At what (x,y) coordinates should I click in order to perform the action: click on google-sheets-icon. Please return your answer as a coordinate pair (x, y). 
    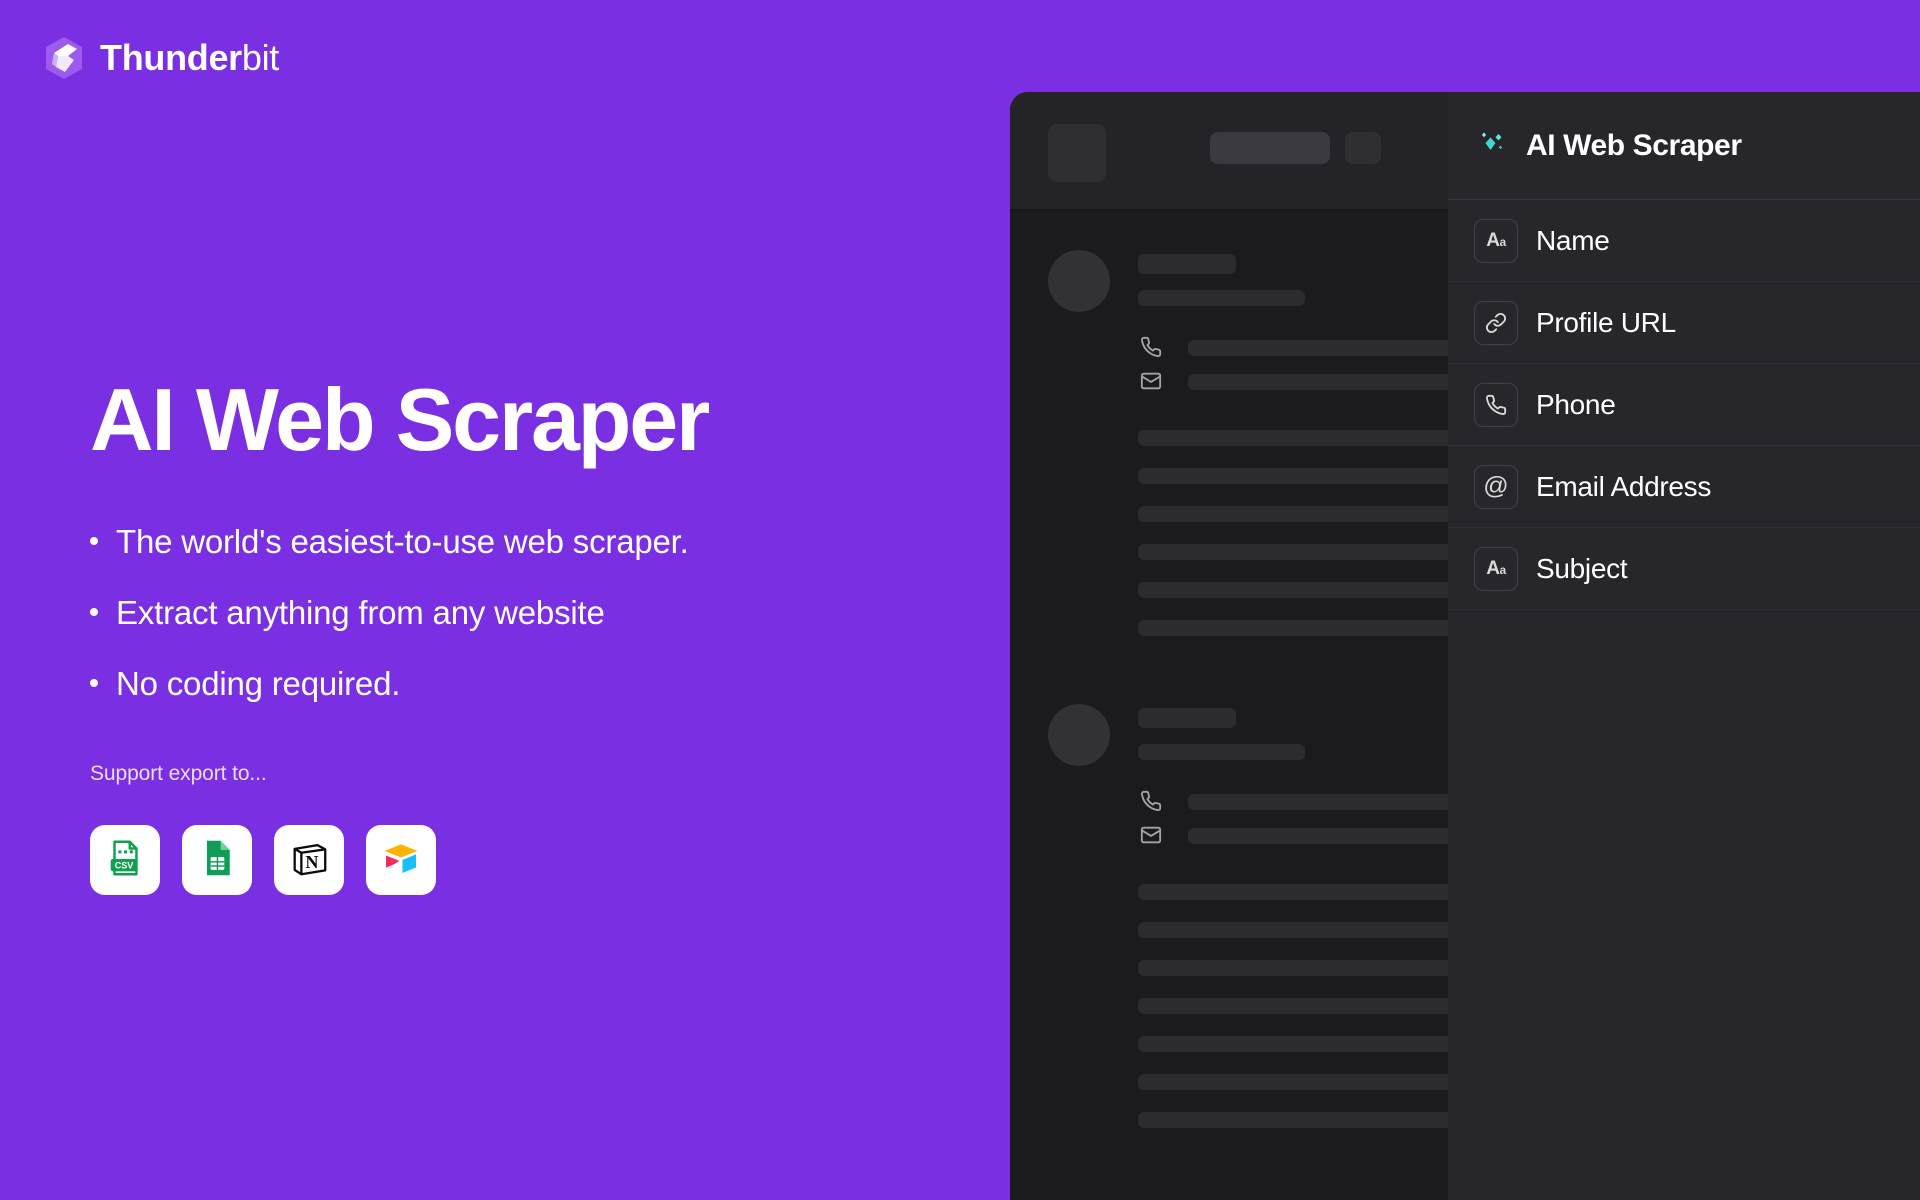
    Looking at the image, I should click on (217, 860).